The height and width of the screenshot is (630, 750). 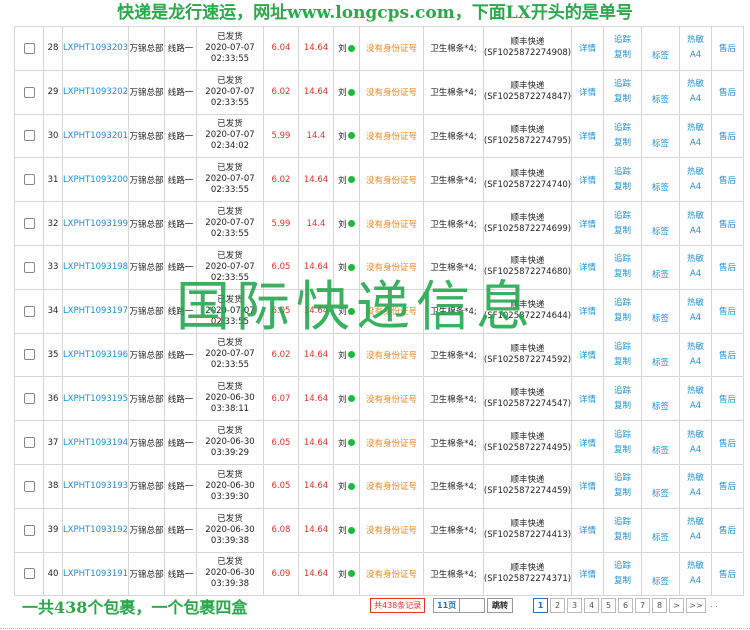 I want to click on order-link: LXPHT1093194, so click(x=95, y=443).